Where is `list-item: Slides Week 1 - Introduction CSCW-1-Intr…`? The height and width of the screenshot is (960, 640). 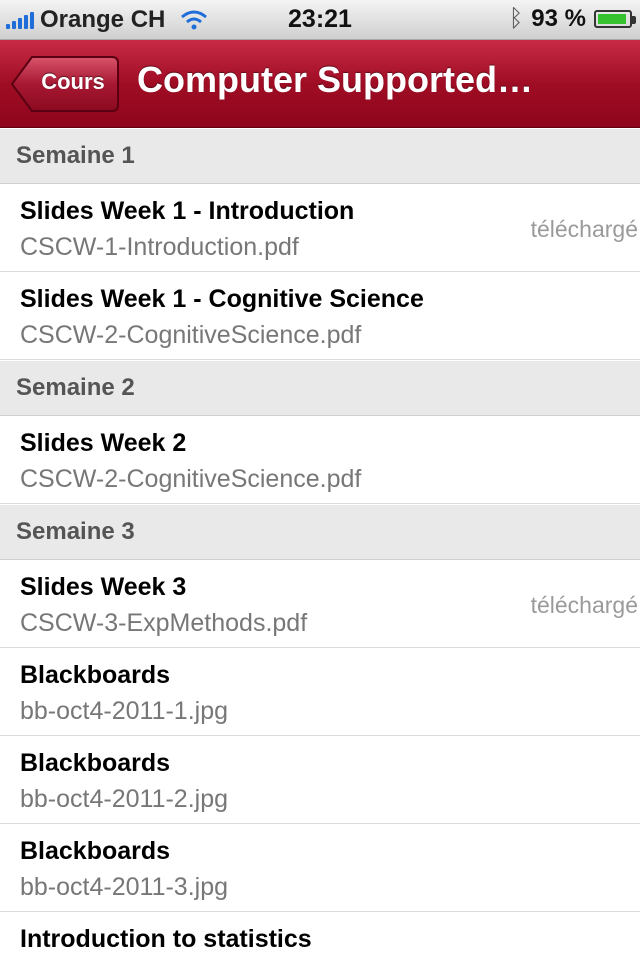
list-item: Slides Week 1 - Introduction CSCW-1-Intr… is located at coordinates (320, 228).